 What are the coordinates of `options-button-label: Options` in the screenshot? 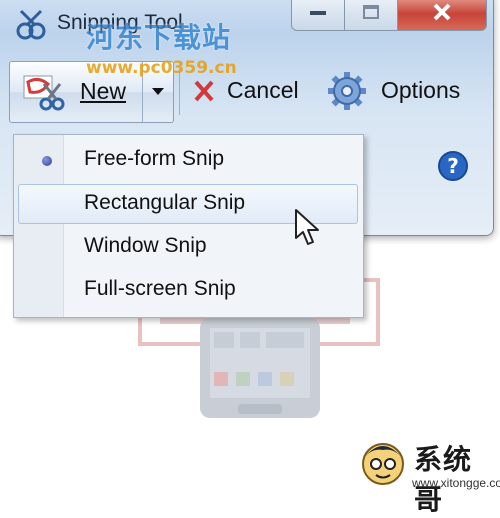 It's located at (421, 90).